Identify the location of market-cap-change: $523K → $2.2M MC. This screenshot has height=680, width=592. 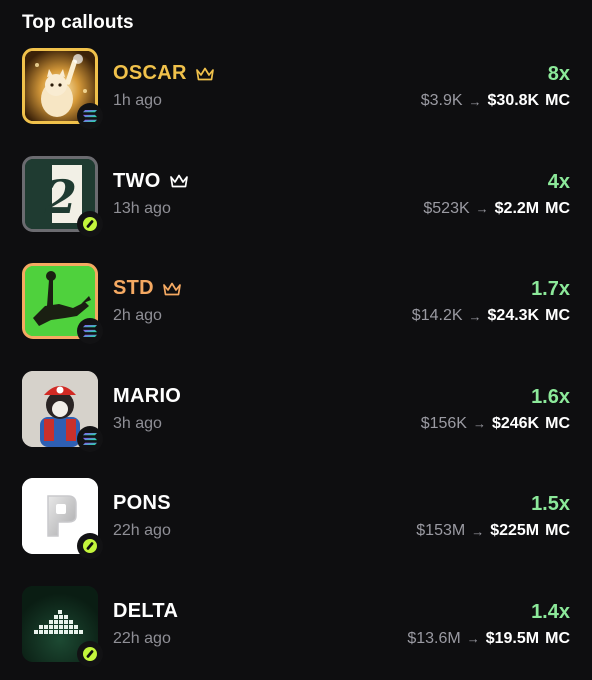
(496, 209).